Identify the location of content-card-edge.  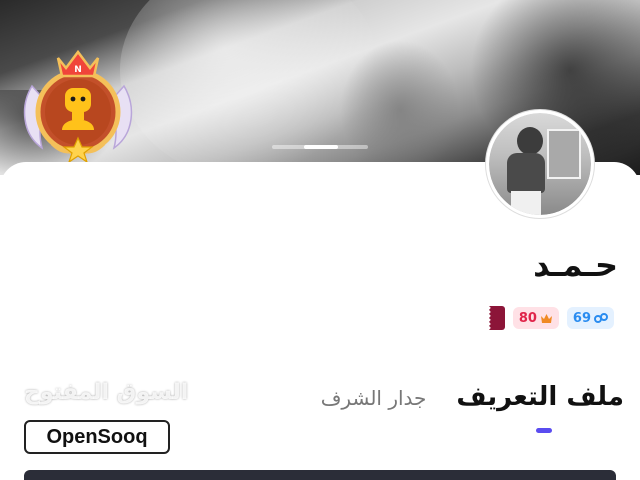
(320, 475).